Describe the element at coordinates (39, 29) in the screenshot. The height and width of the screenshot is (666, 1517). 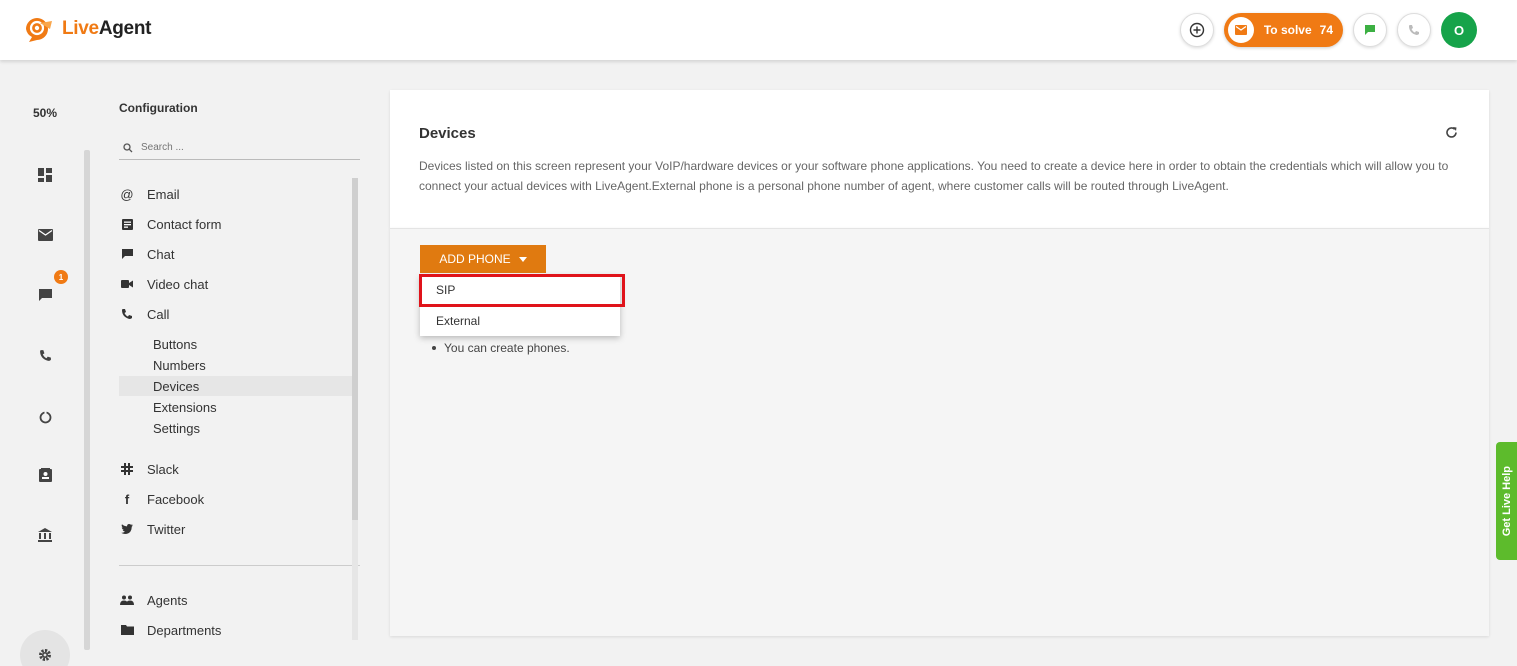
I see `liveagent-logo-icon` at that location.